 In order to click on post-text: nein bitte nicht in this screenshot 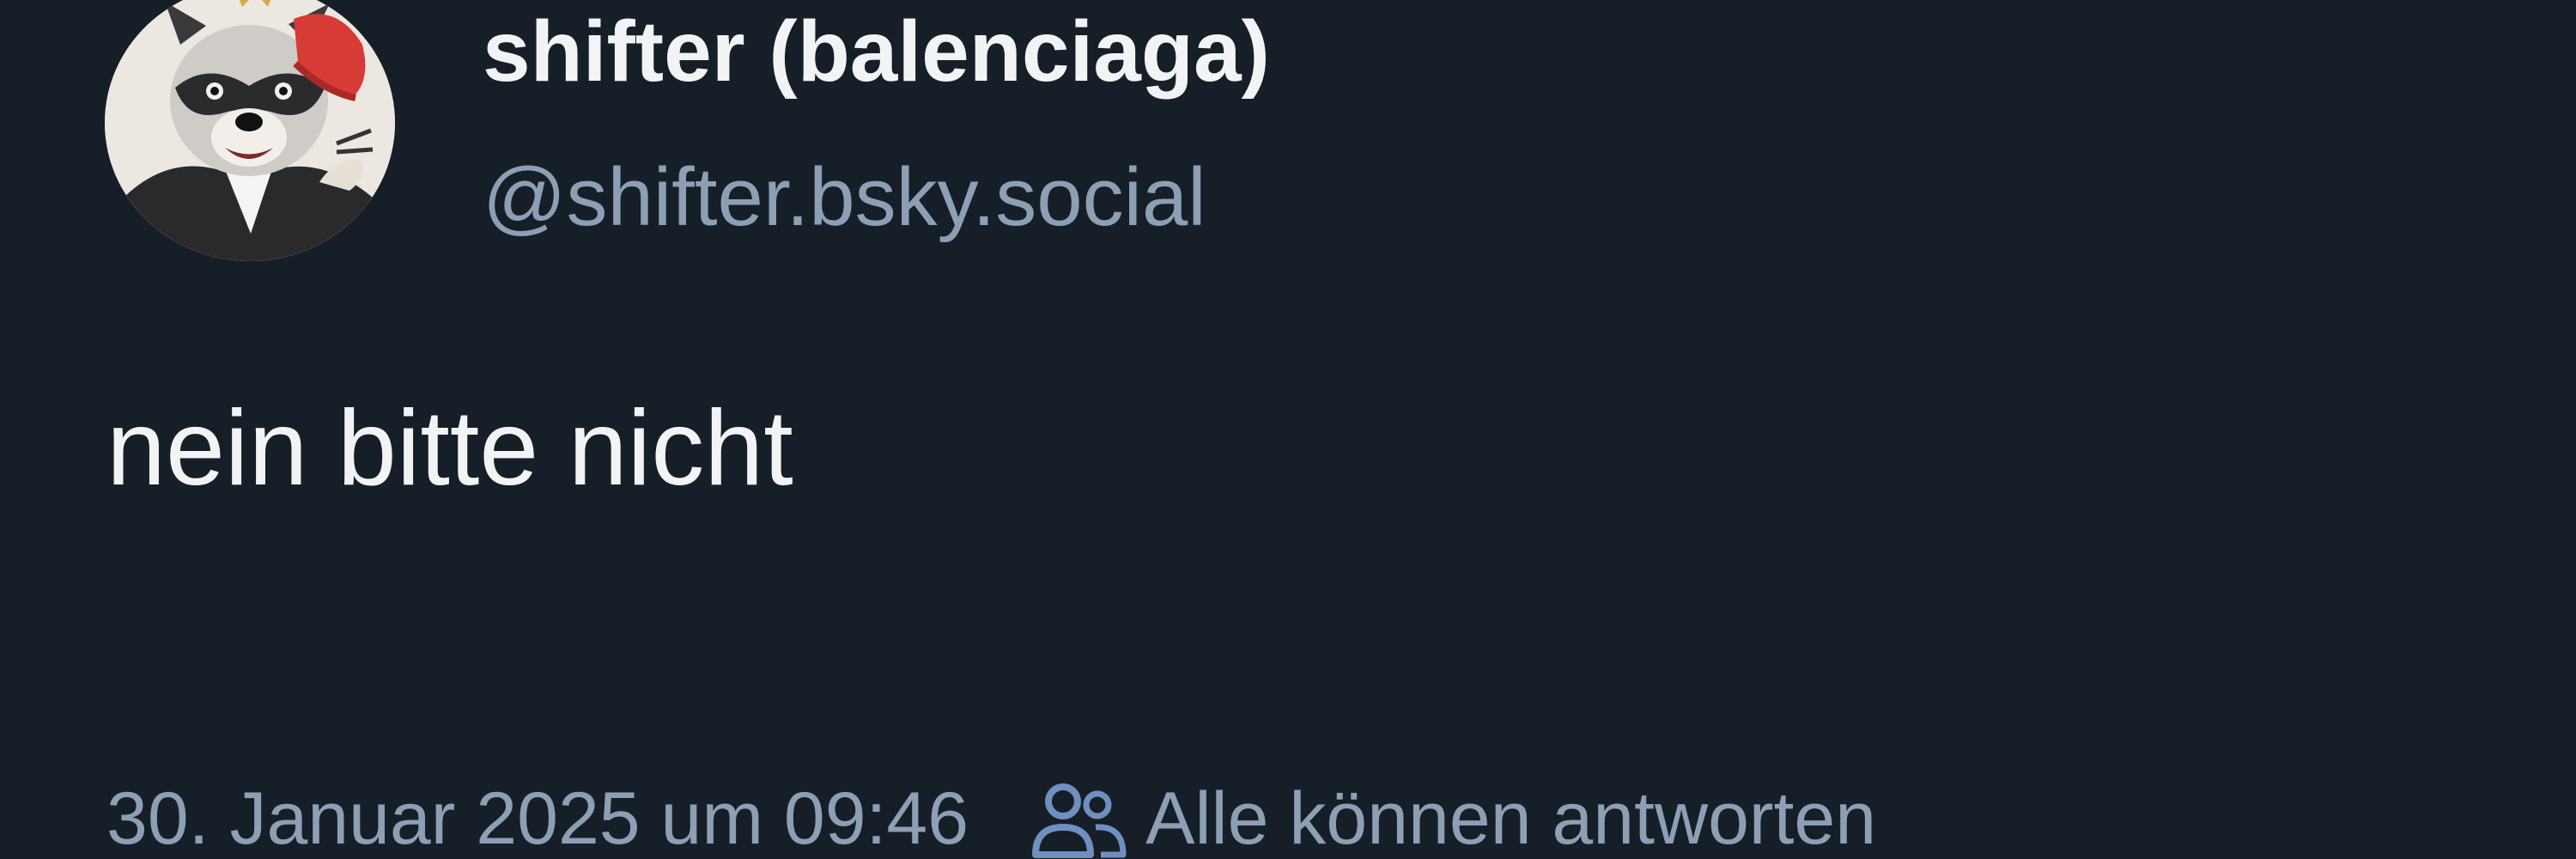, I will do `click(450, 449)`.